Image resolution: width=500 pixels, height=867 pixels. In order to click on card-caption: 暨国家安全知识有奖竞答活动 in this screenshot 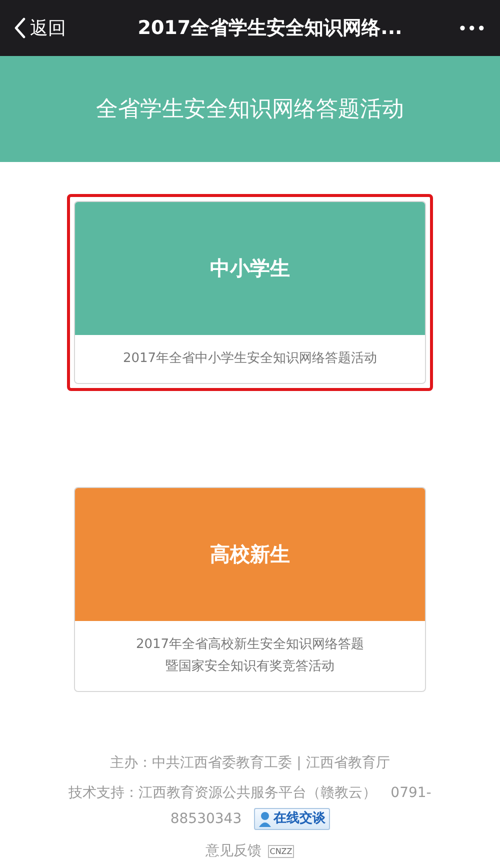, I will do `click(250, 666)`.